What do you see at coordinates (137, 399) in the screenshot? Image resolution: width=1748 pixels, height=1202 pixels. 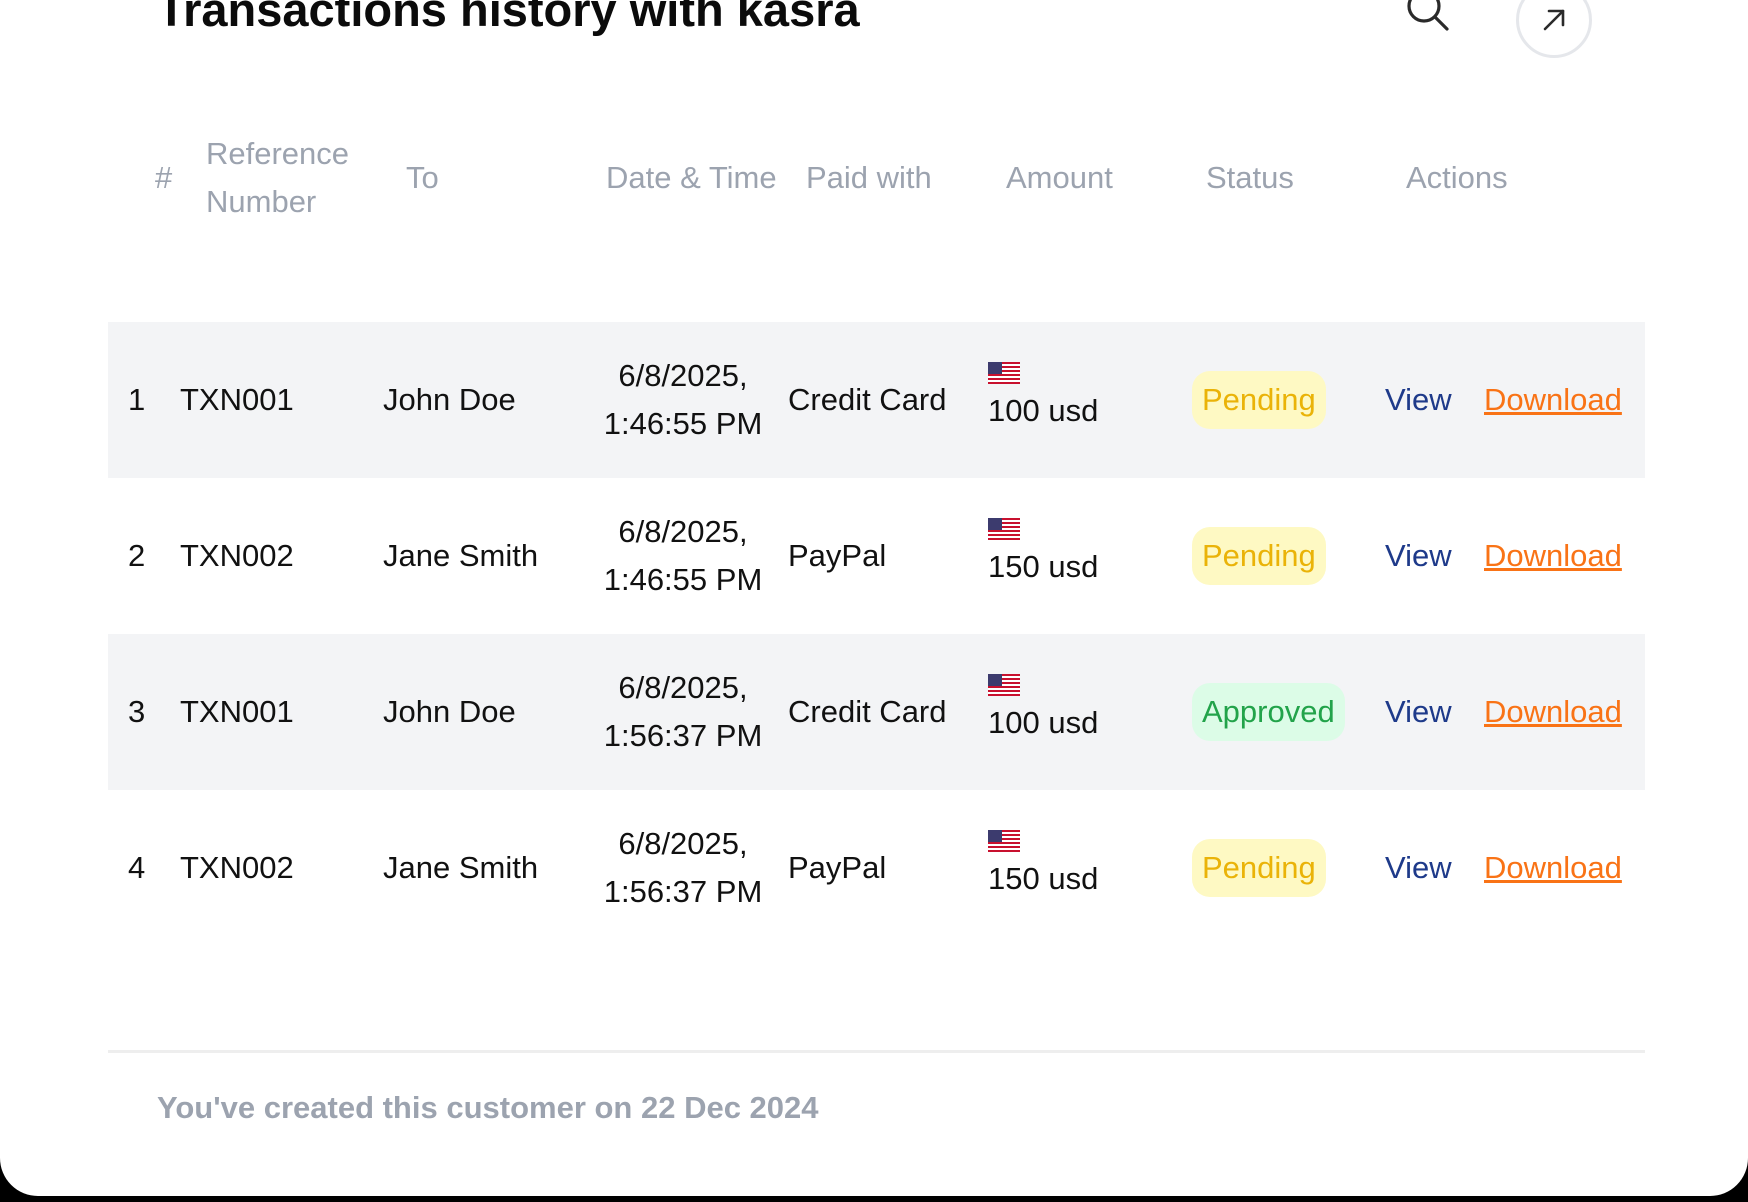 I see `row-index: 1` at bounding box center [137, 399].